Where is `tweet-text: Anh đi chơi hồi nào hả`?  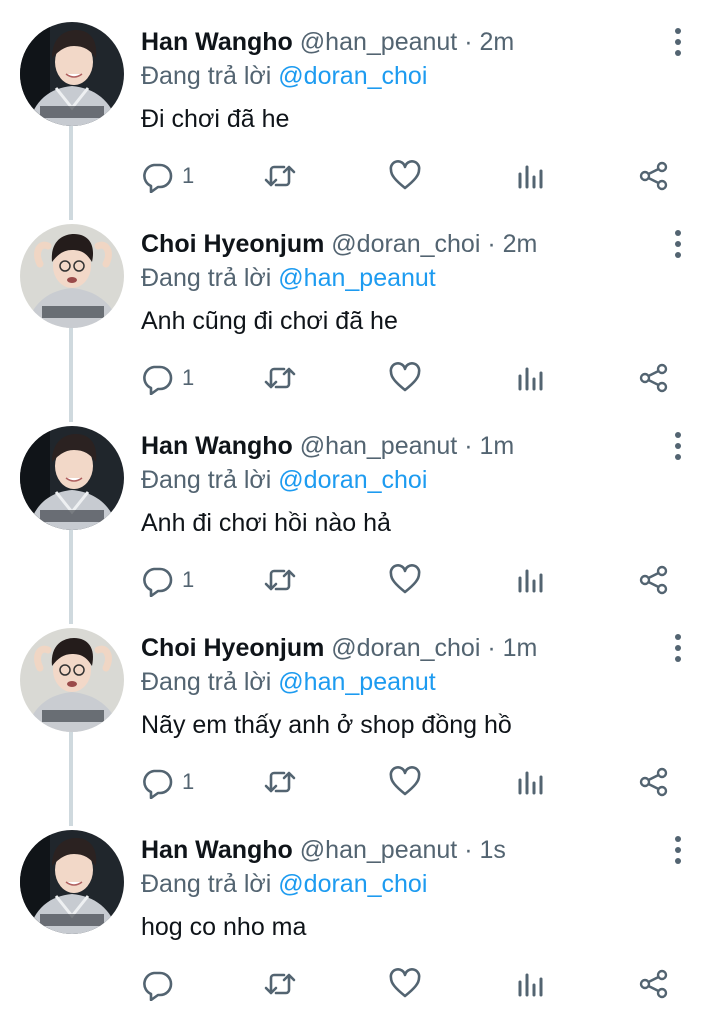 tweet-text: Anh đi chơi hồi nào hả is located at coordinates (266, 523).